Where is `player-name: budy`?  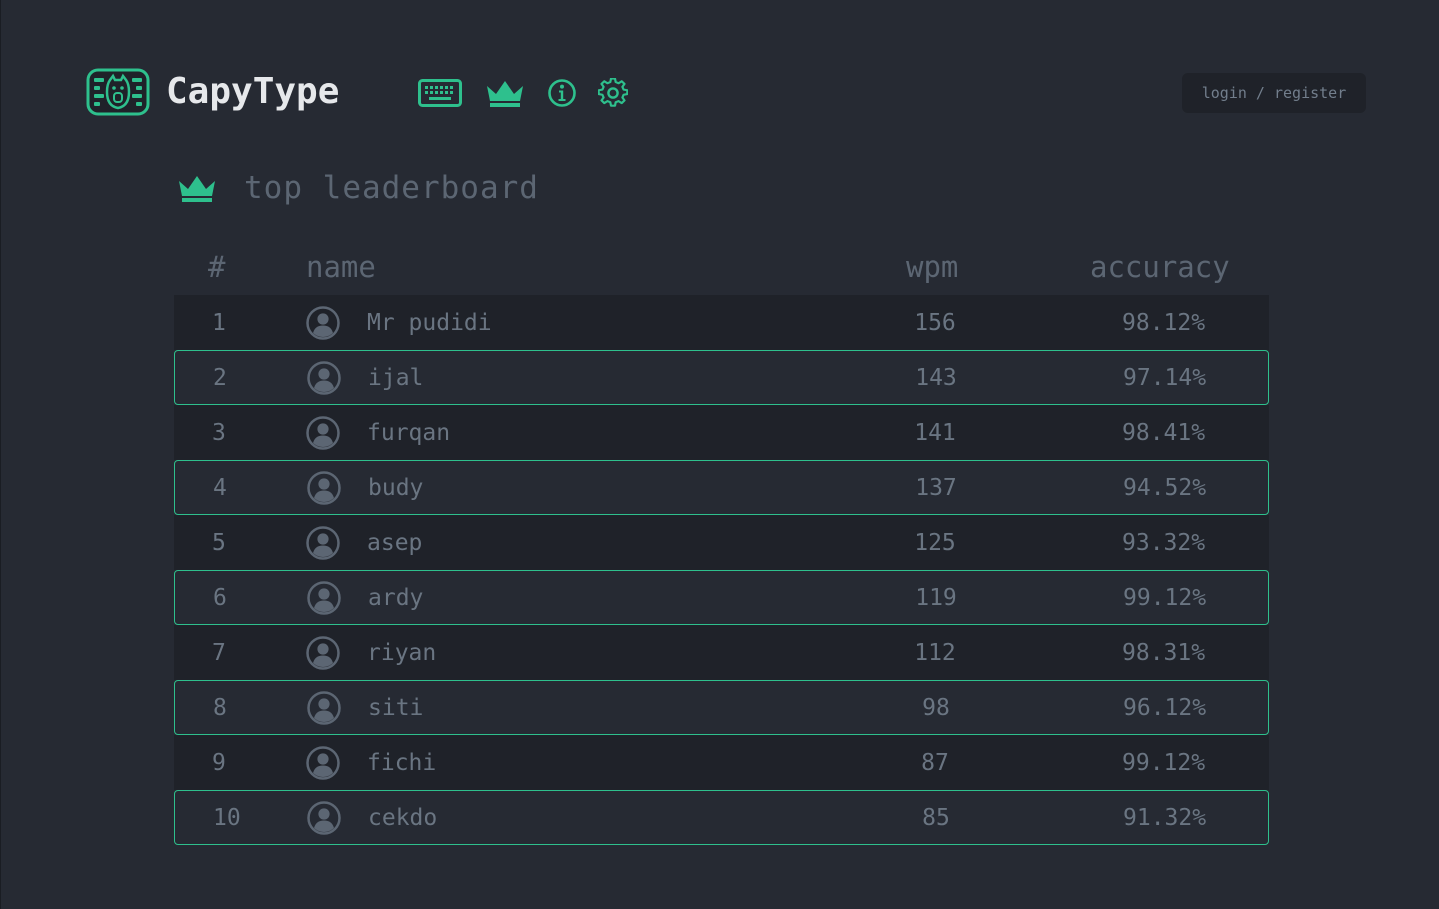 player-name: budy is located at coordinates (395, 488).